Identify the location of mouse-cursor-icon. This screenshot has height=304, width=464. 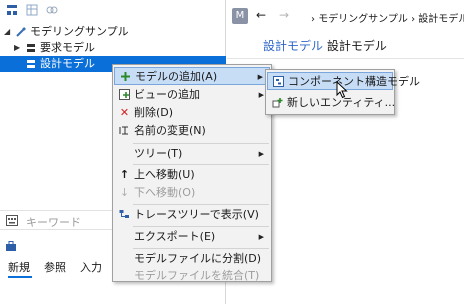
(342, 90).